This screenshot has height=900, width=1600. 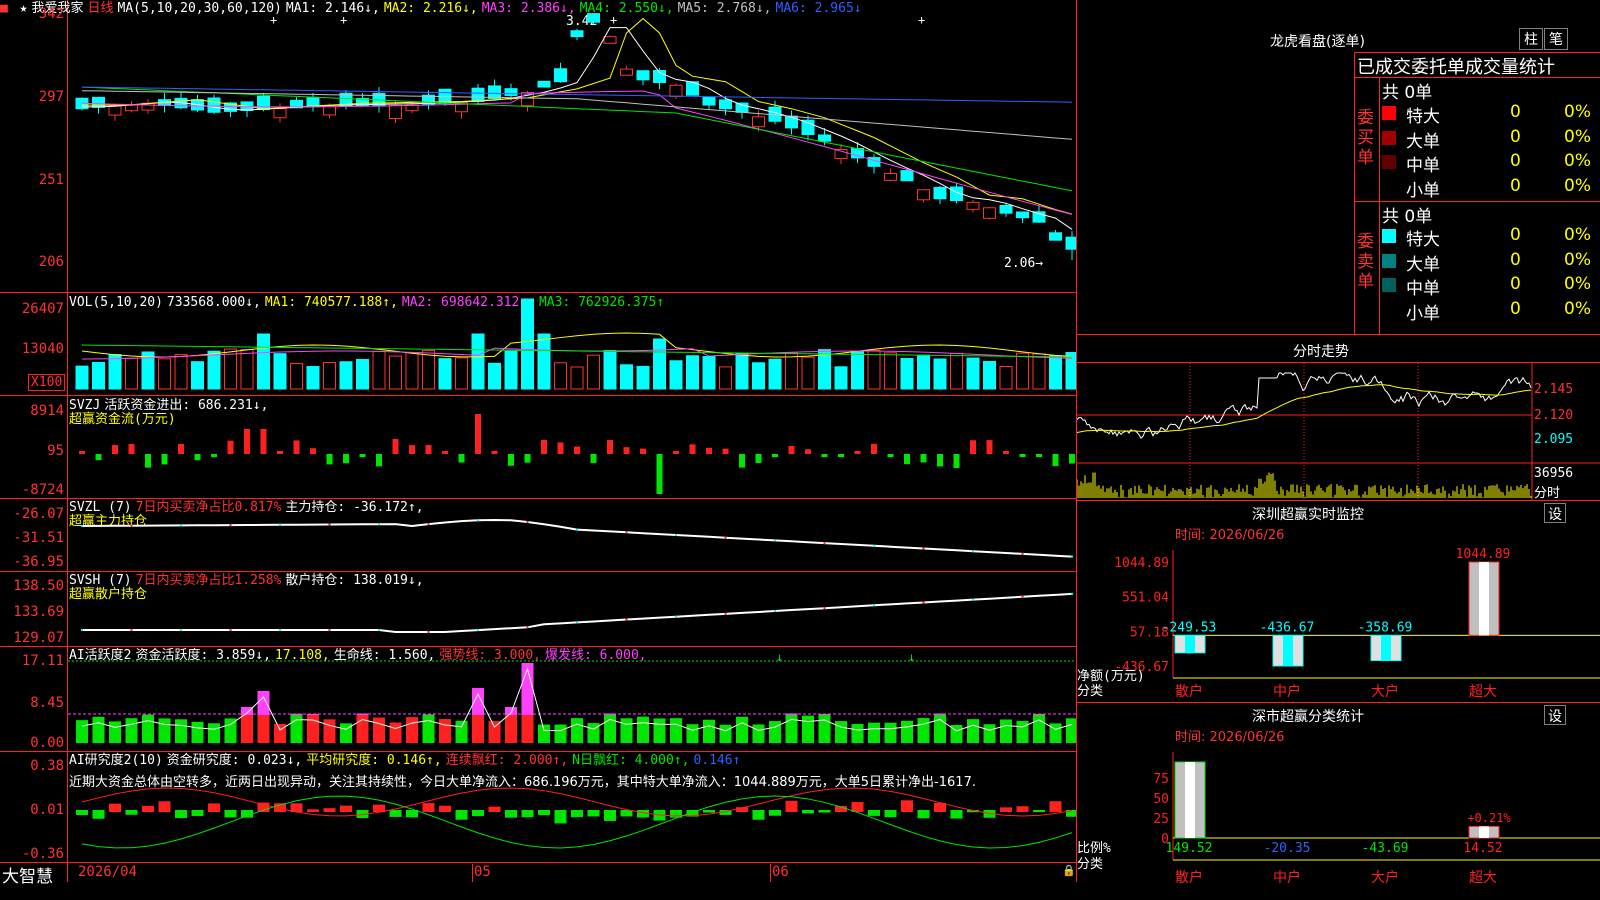 What do you see at coordinates (1308, 717) in the screenshot?
I see `sz-class-title: 深市超赢分类统计` at bounding box center [1308, 717].